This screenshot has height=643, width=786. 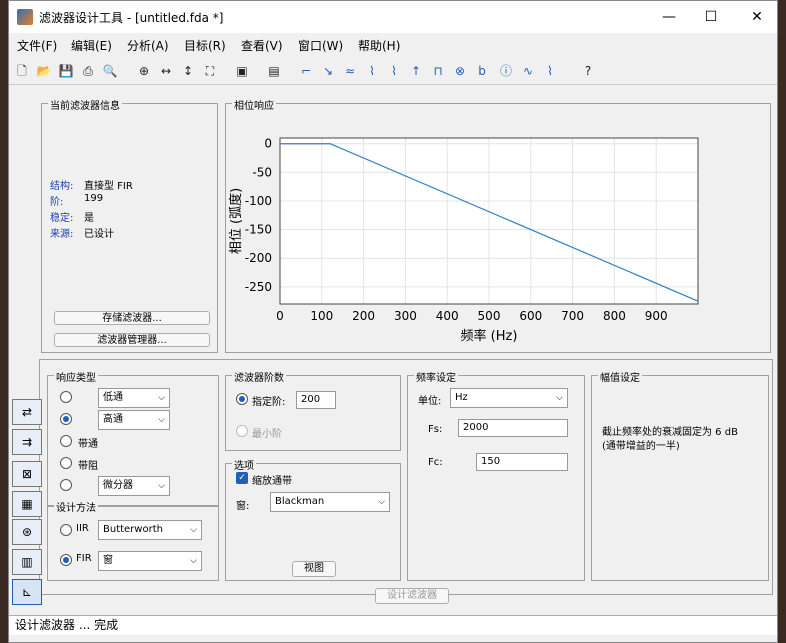 What do you see at coordinates (306, 71) in the screenshot?
I see `magnitude-icon: ⌐` at bounding box center [306, 71].